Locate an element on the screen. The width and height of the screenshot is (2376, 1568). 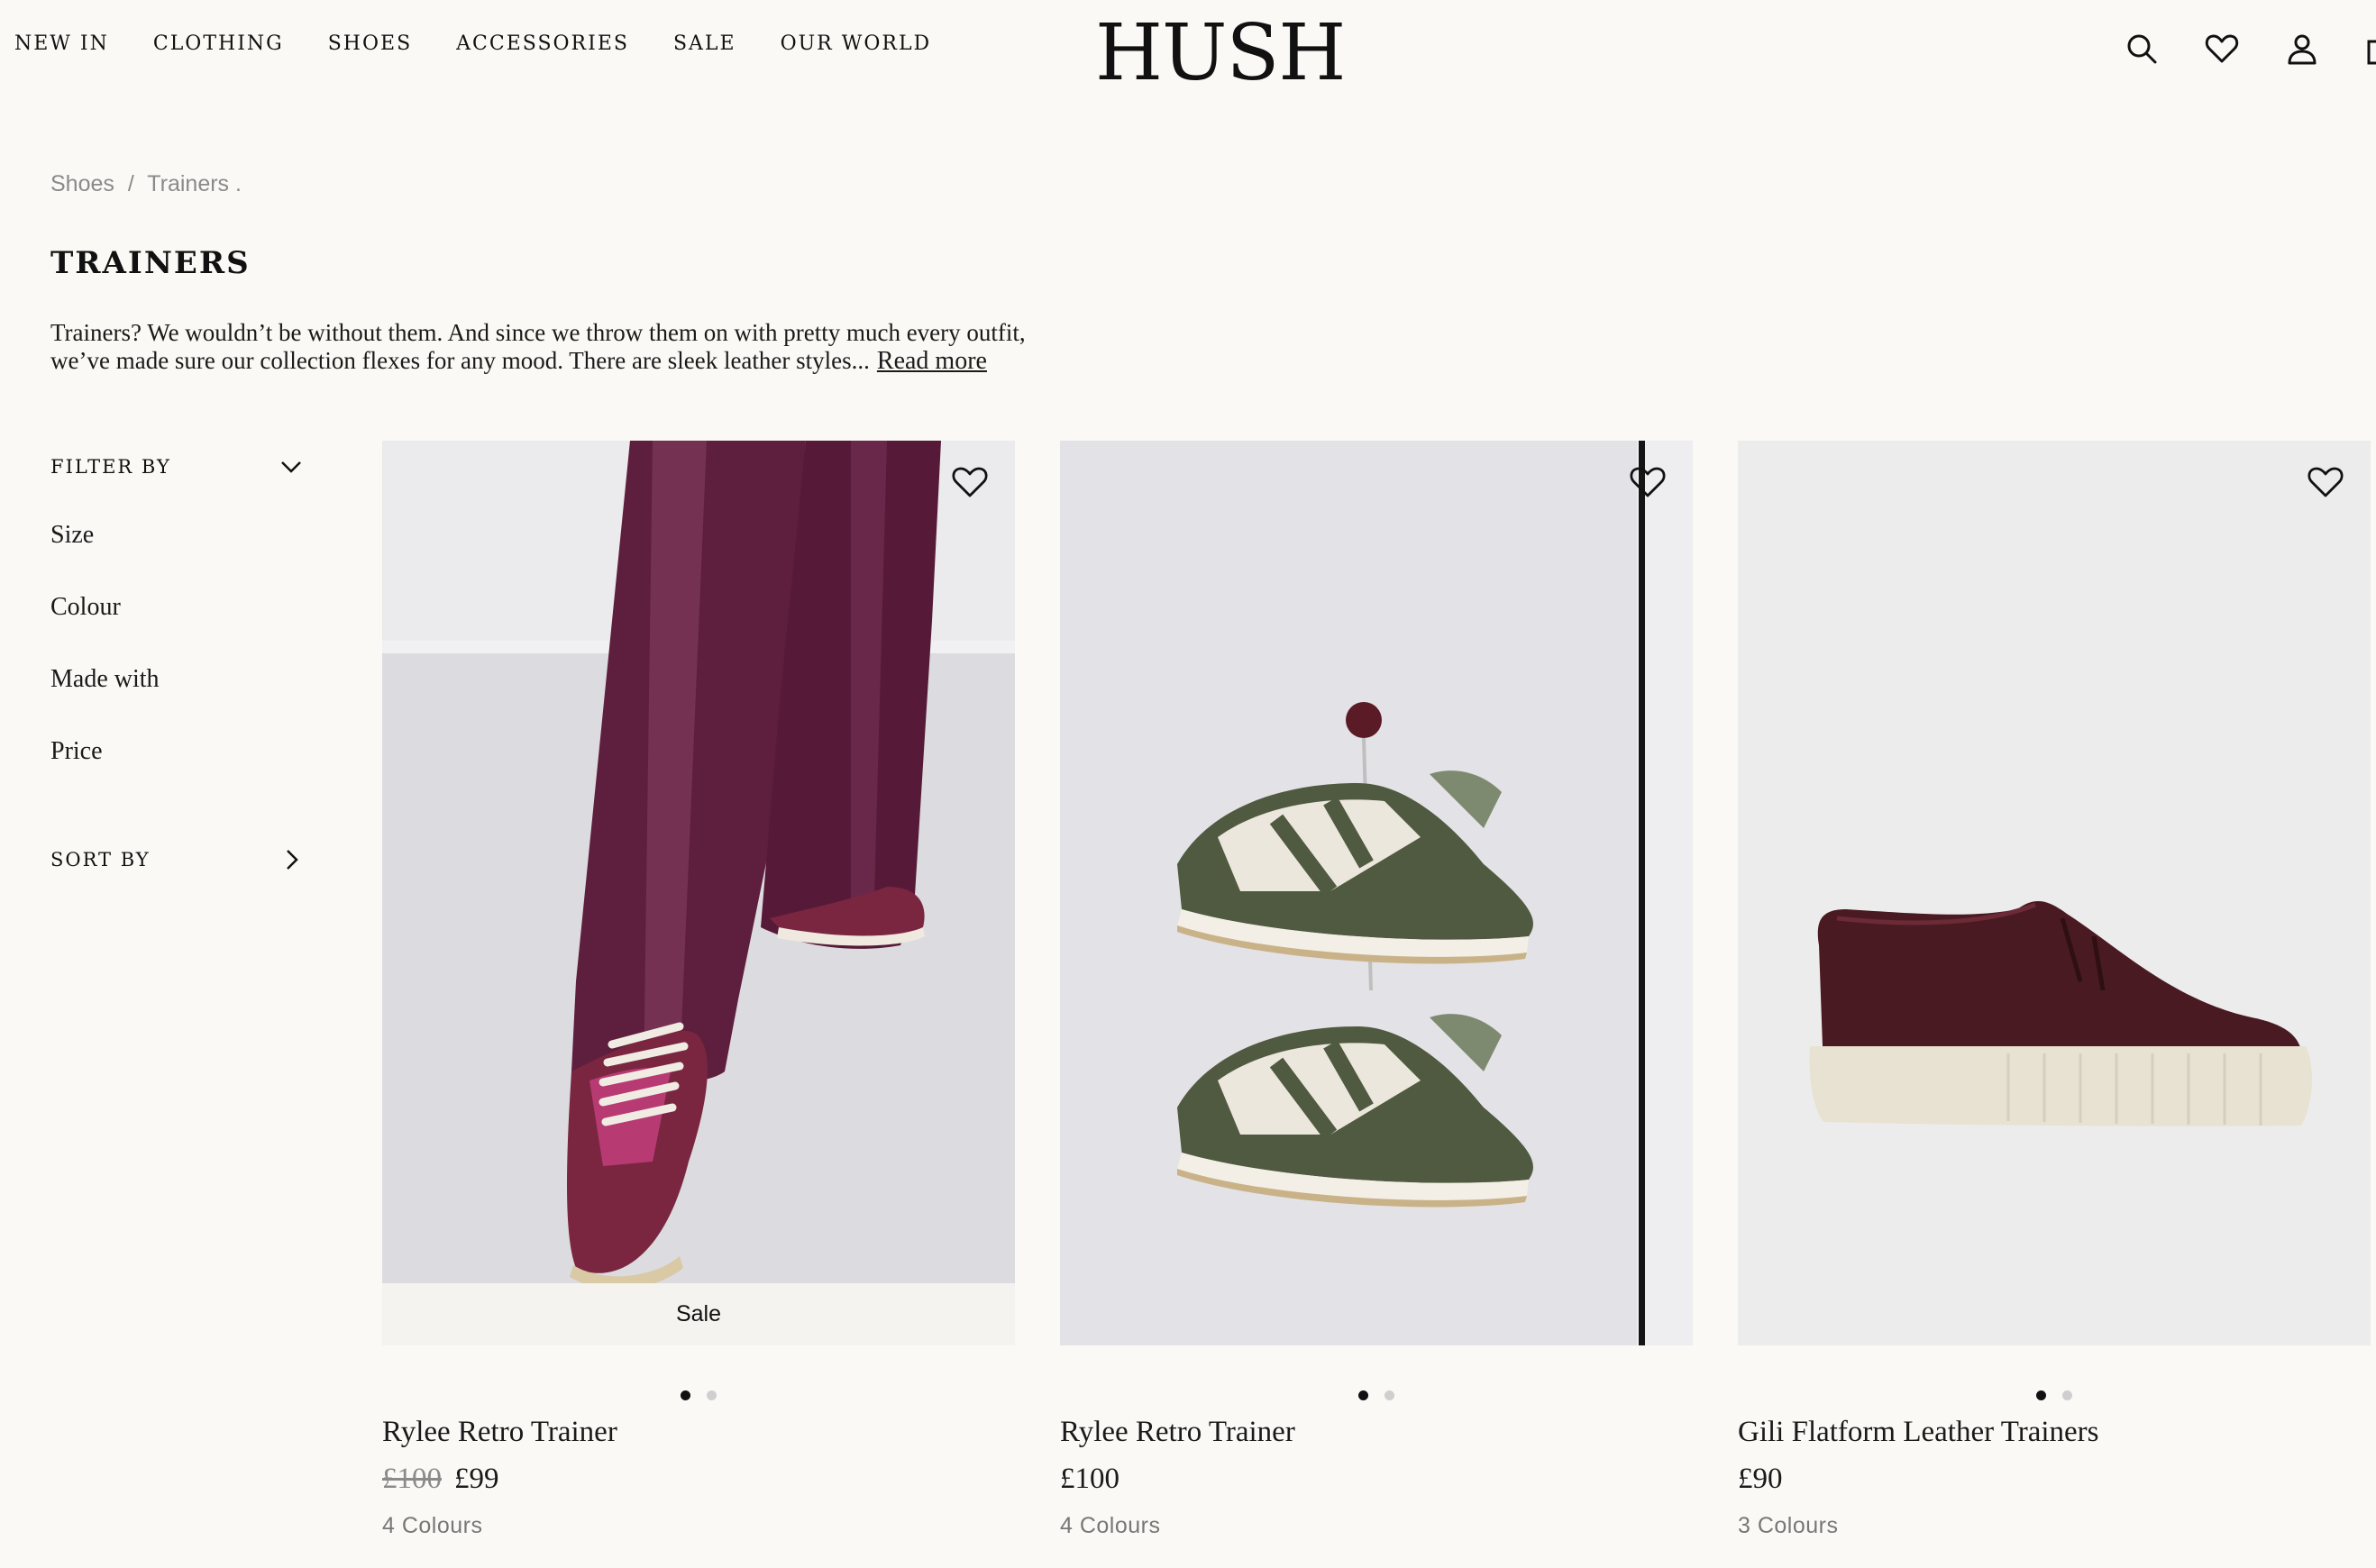
nav-item-new-in: NEW IN is located at coordinates (61, 43).